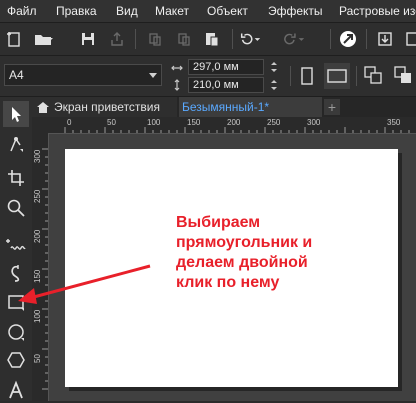 The height and width of the screenshot is (403, 416). Describe the element at coordinates (184, 39) in the screenshot. I see `copy-icon` at that location.